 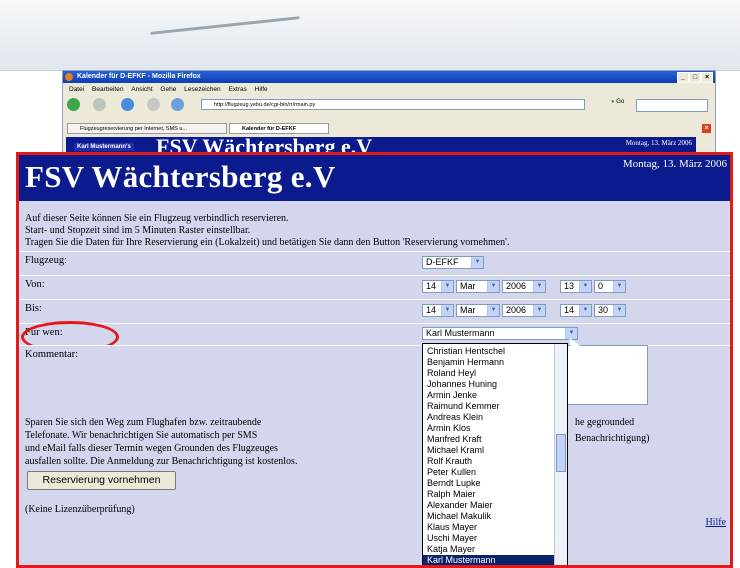 I want to click on dropdown-option: Benjamin Hermann, so click(x=490, y=362).